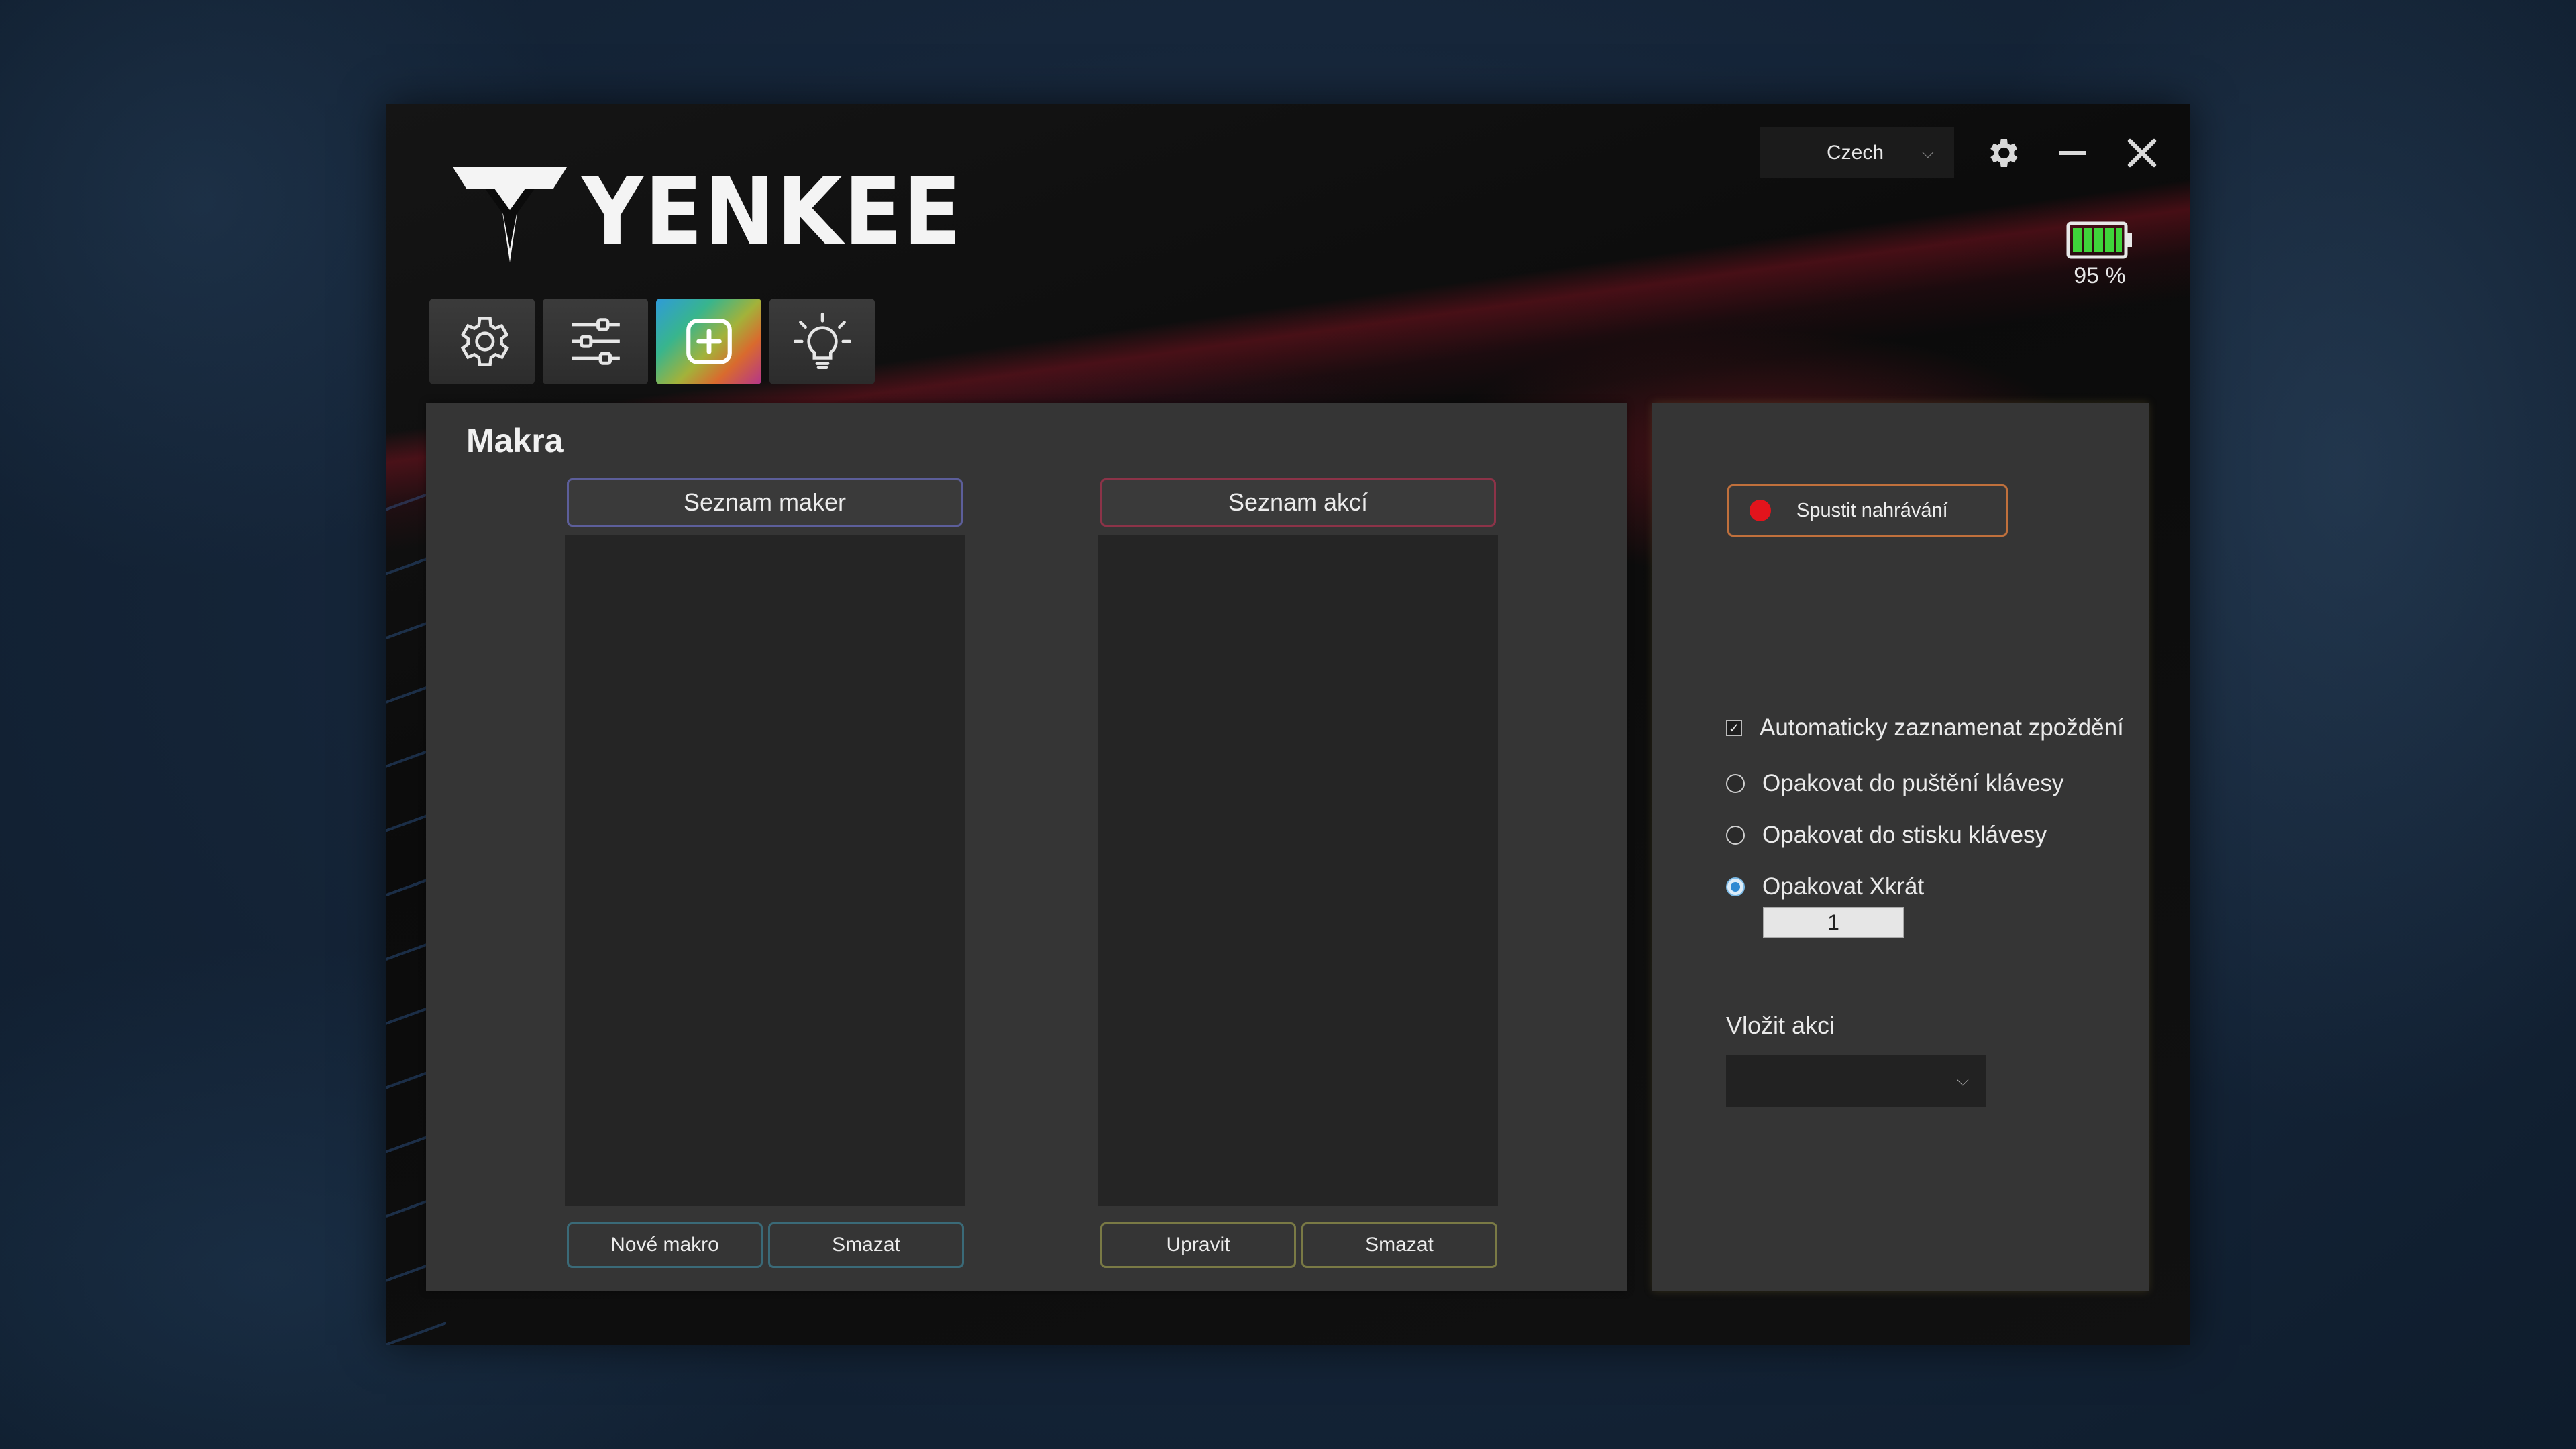 This screenshot has width=2576, height=1449. Describe the element at coordinates (866, 1245) in the screenshot. I see `delete-macro-button: Smazat` at that location.